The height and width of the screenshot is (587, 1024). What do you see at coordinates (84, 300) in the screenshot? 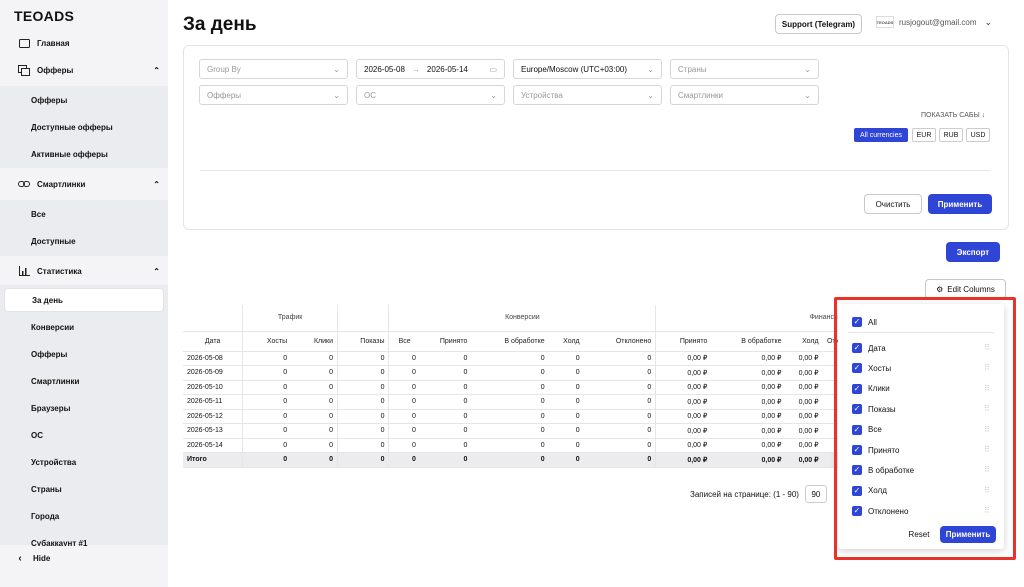
I see `sidebar-subitem-per-day: За день` at bounding box center [84, 300].